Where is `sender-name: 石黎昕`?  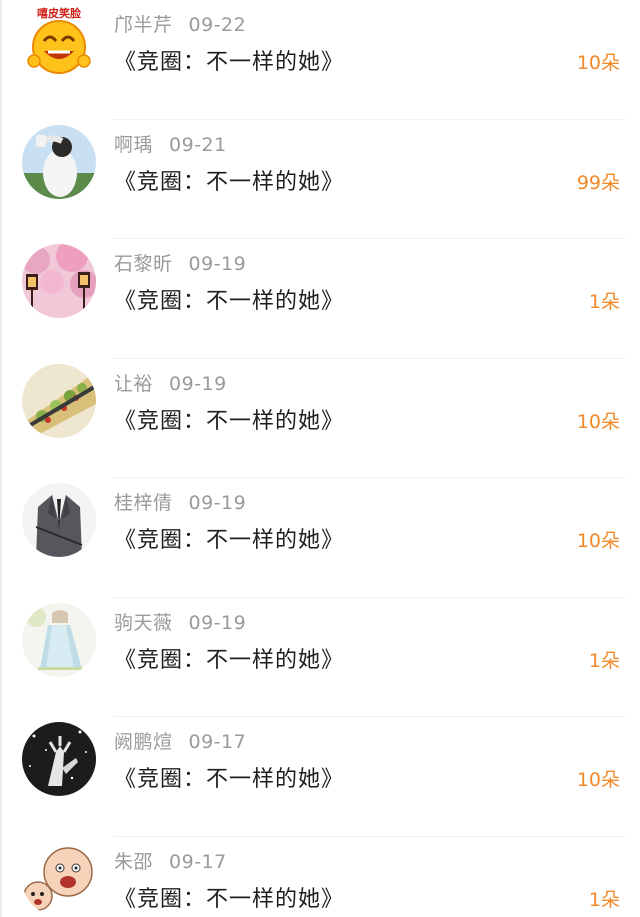
sender-name: 石黎昕 is located at coordinates (143, 264).